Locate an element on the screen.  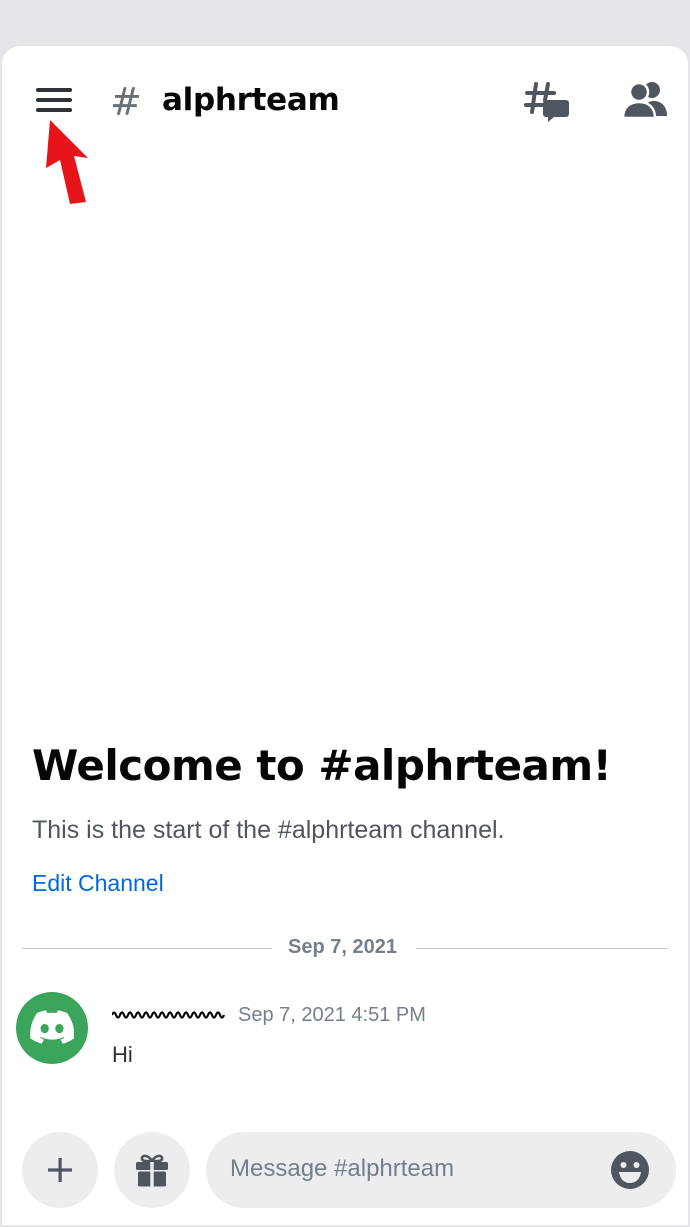
username-redacted is located at coordinates (169, 1015).